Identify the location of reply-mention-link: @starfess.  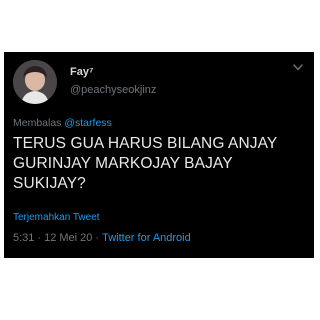
(87, 123).